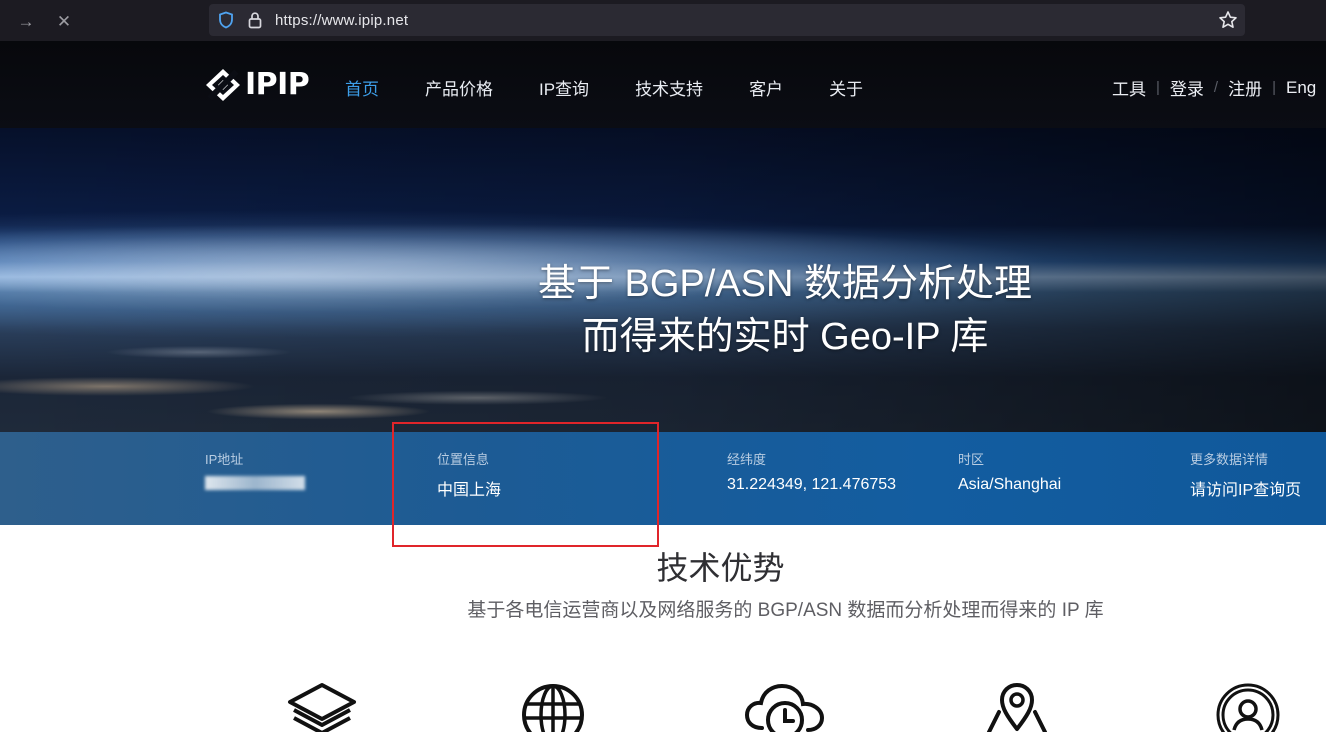 The image size is (1326, 732). Describe the element at coordinates (223, 84) in the screenshot. I see `logo-mark-icon` at that location.